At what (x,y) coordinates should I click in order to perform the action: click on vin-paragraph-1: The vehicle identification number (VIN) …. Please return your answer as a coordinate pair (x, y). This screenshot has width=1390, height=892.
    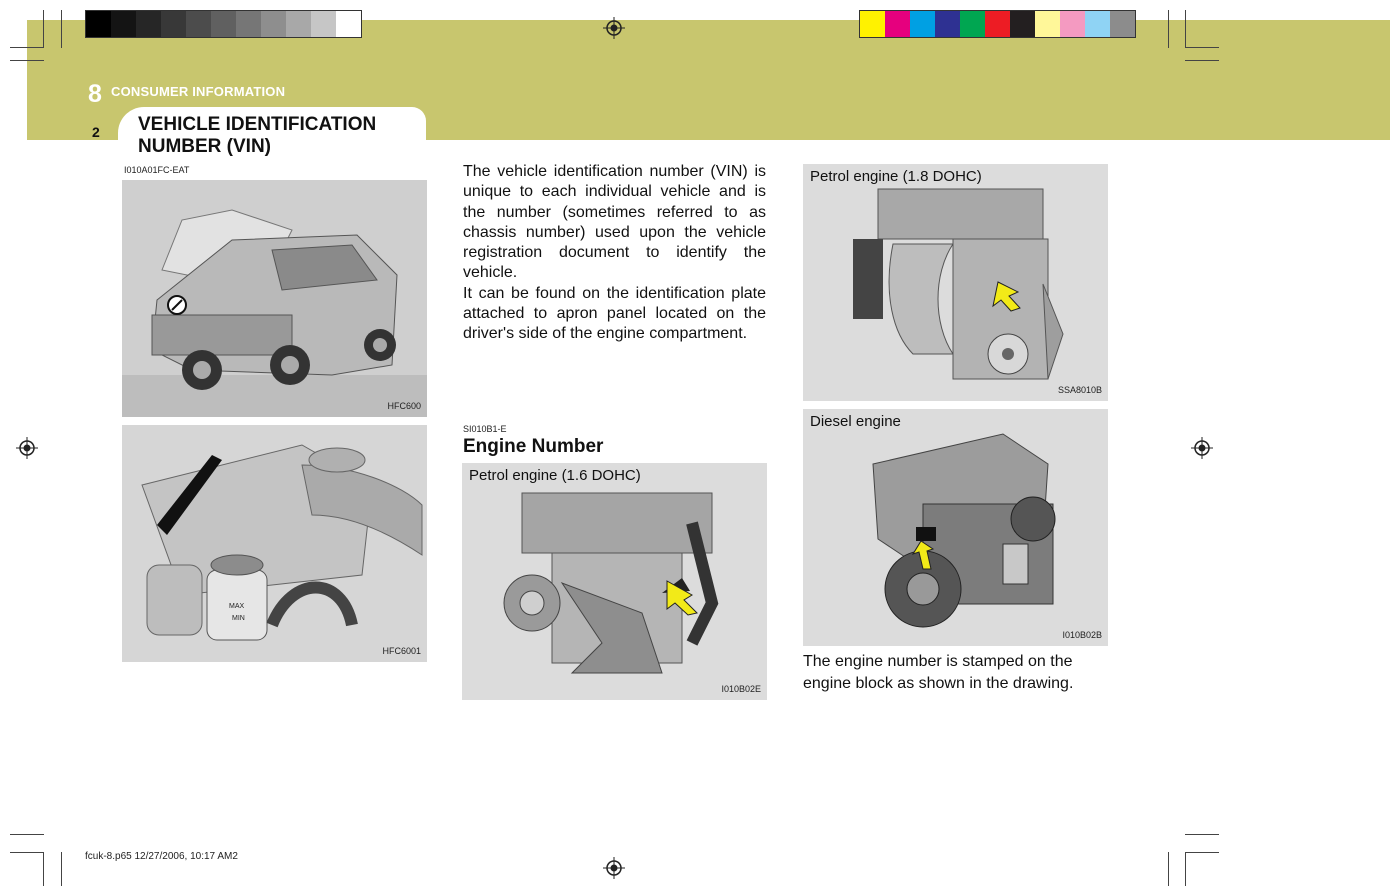
    Looking at the image, I should click on (614, 222).